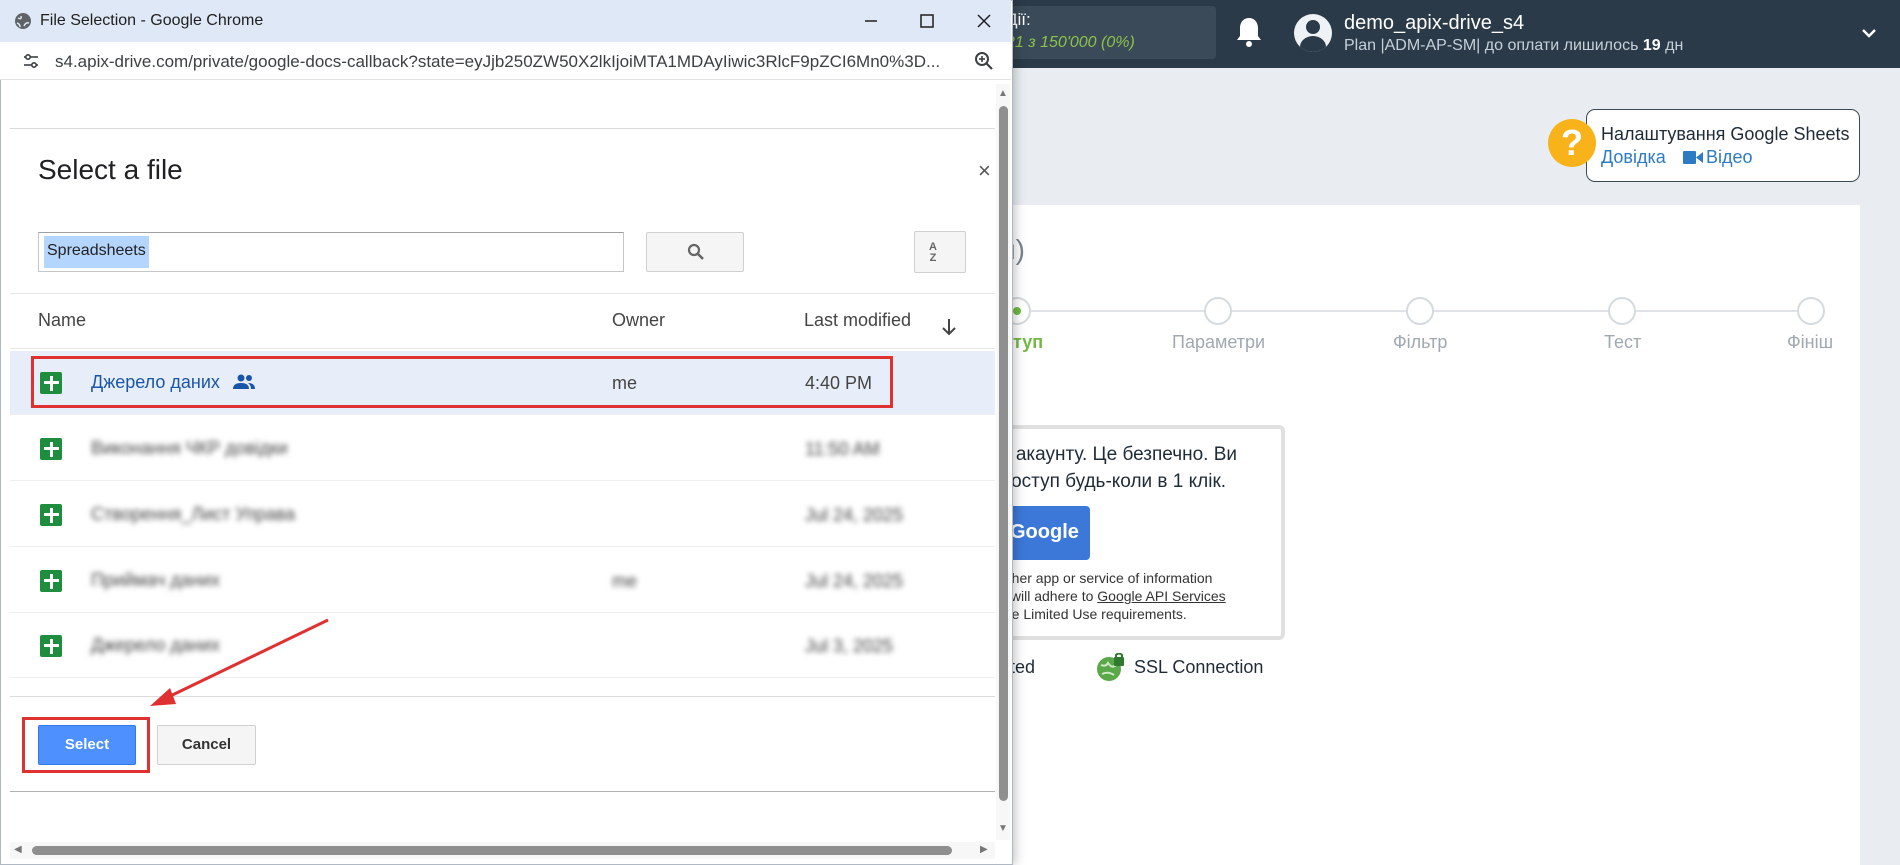  Describe the element at coordinates (1693, 157) in the screenshot. I see `video-camera-icon` at that location.